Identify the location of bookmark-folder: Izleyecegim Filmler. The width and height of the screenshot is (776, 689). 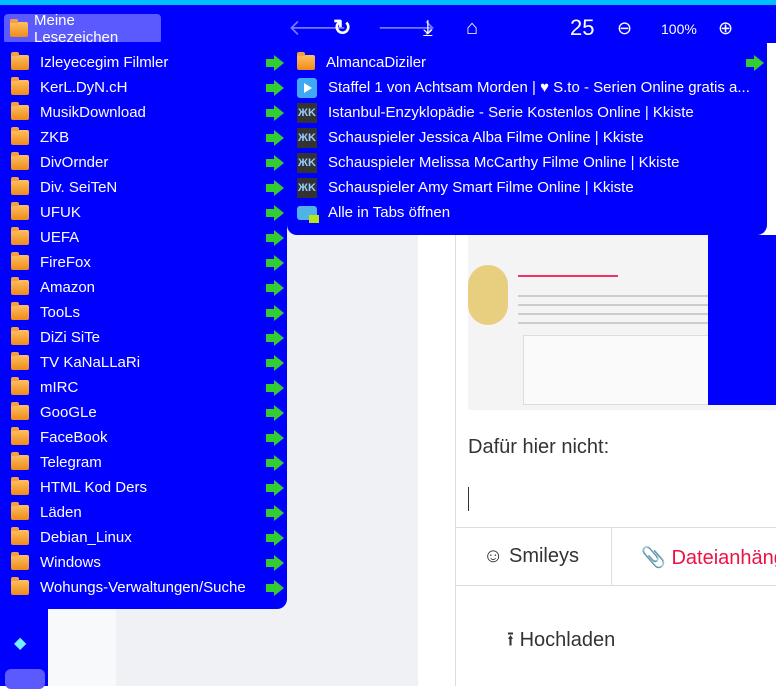
(143, 62).